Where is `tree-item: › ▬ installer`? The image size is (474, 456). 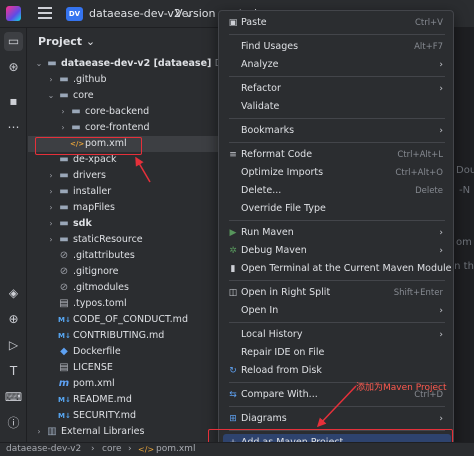 tree-item: › ▬ installer is located at coordinates (123, 192).